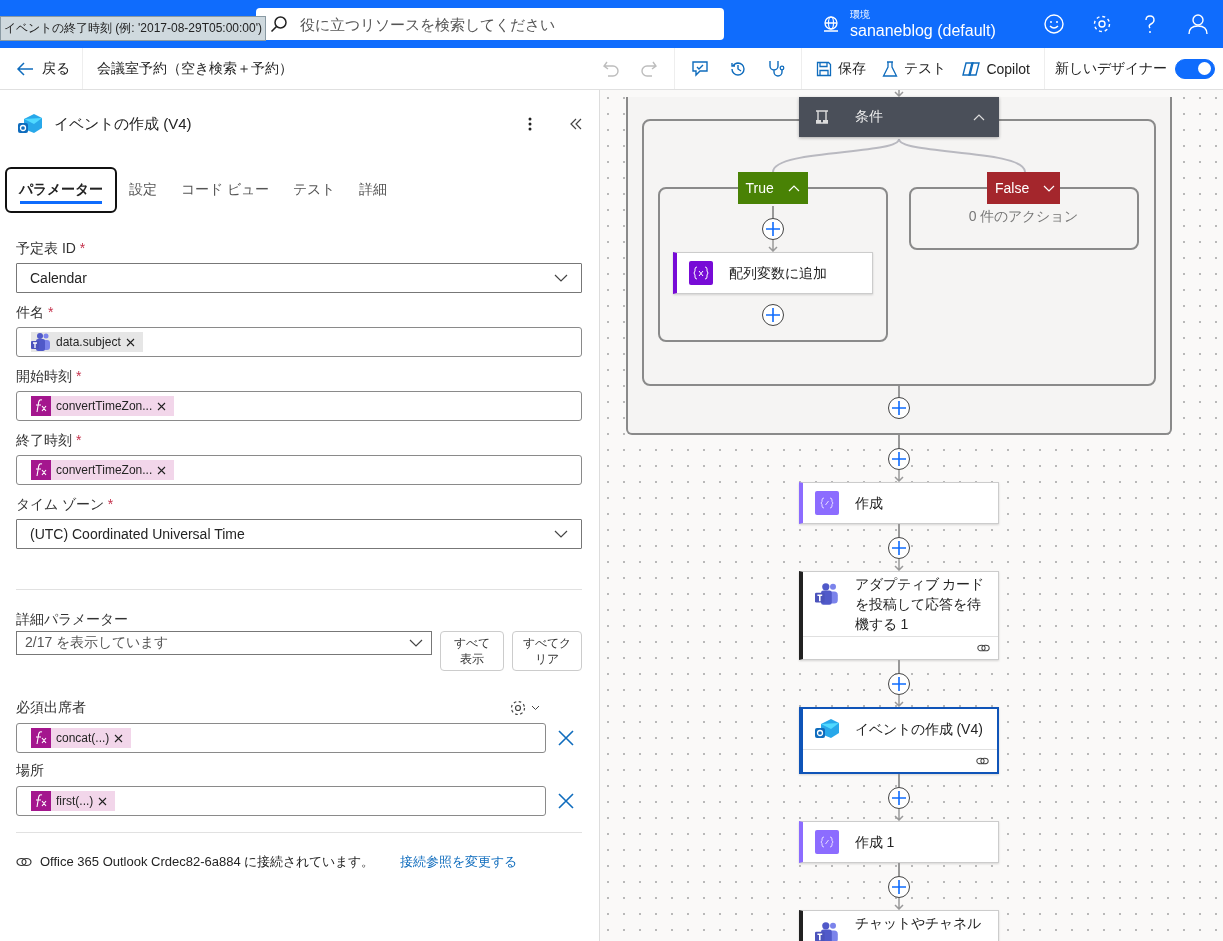  Describe the element at coordinates (1195, 68) in the screenshot. I see `new-designer-toggle` at that location.